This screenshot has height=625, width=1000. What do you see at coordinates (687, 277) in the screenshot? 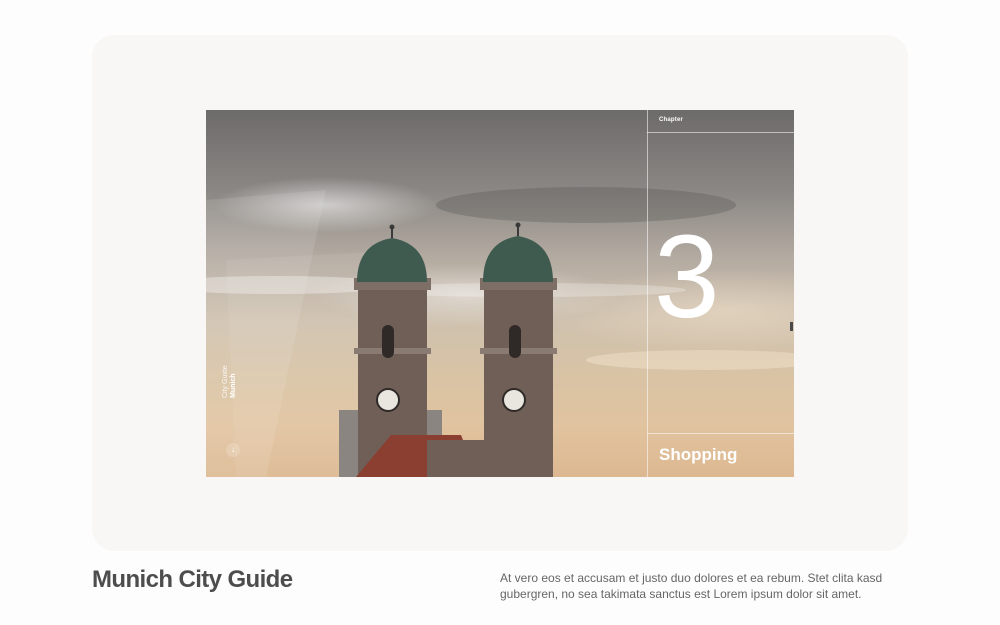
I see `chapter-number: 3` at bounding box center [687, 277].